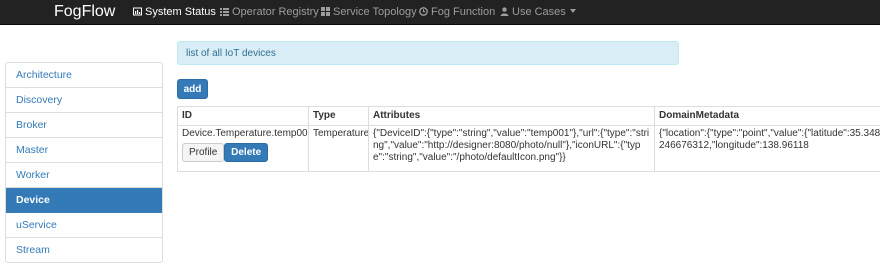  I want to click on brand-logo: FogFlow, so click(84, 12).